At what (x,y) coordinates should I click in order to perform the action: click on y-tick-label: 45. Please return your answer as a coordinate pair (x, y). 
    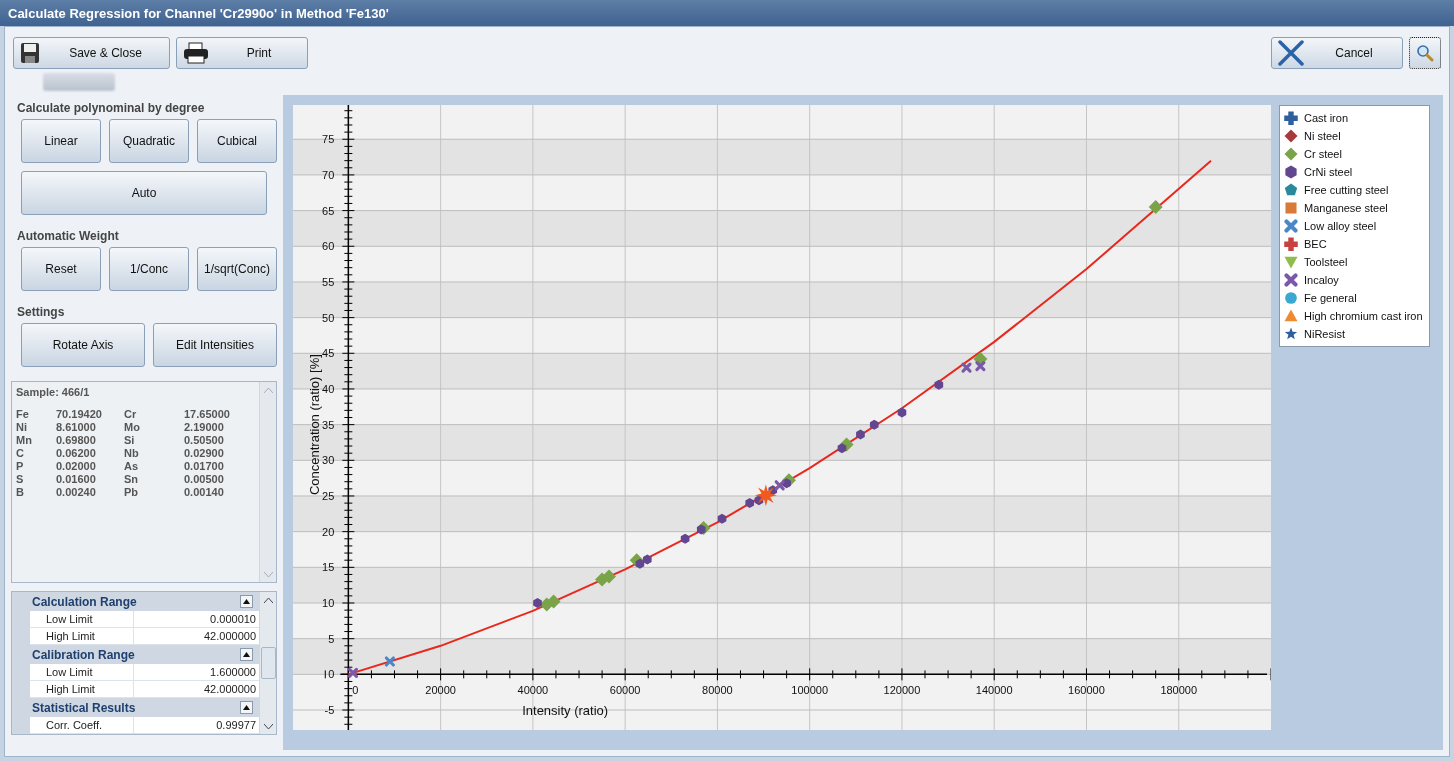
    Looking at the image, I should click on (328, 353).